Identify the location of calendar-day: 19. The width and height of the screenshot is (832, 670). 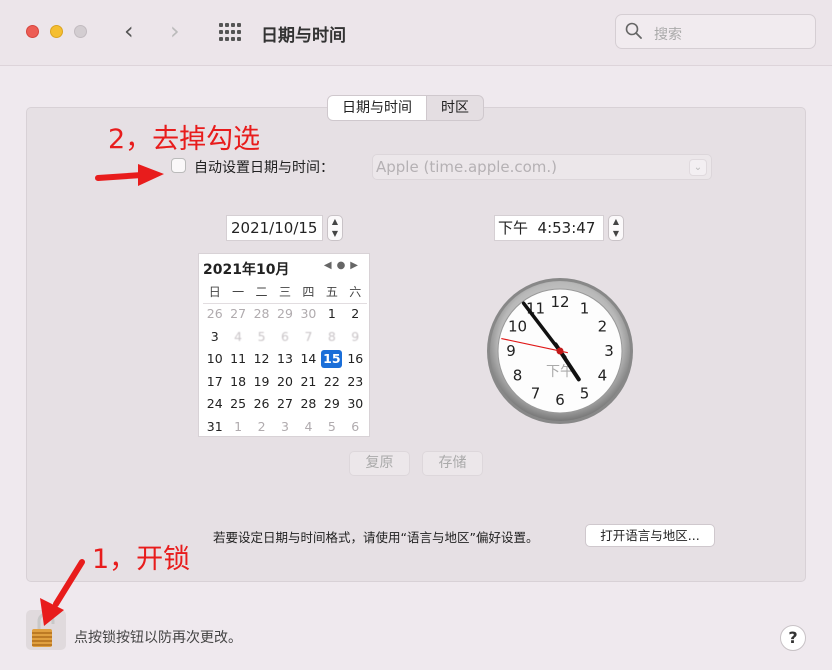
(261, 383).